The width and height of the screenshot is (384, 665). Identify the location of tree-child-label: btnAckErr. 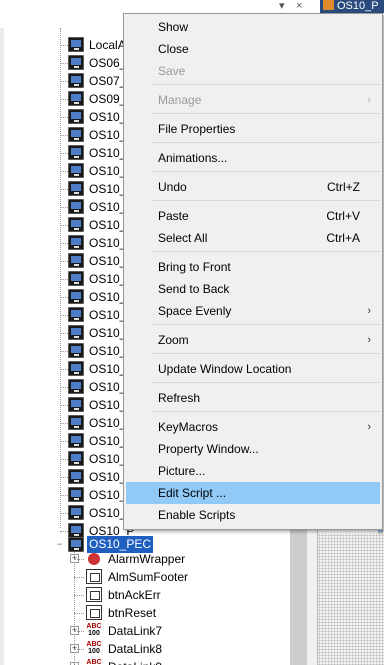
(134, 595).